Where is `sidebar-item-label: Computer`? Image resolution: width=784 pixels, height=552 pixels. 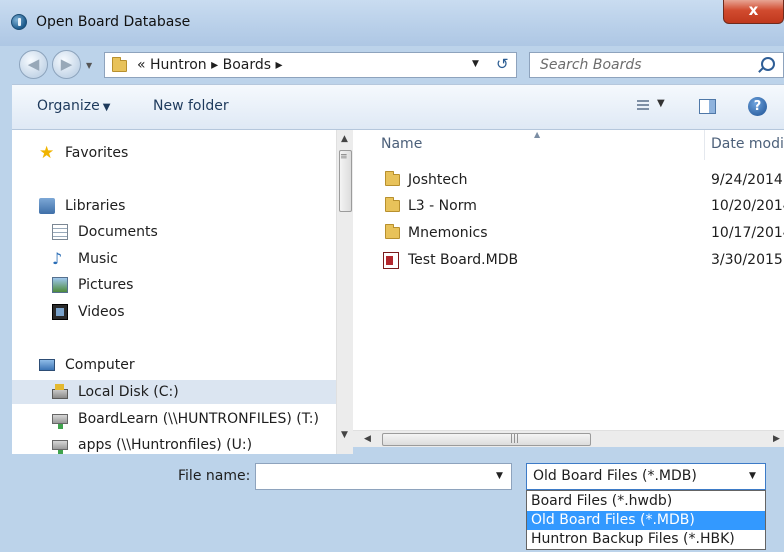 sidebar-item-label: Computer is located at coordinates (100, 365).